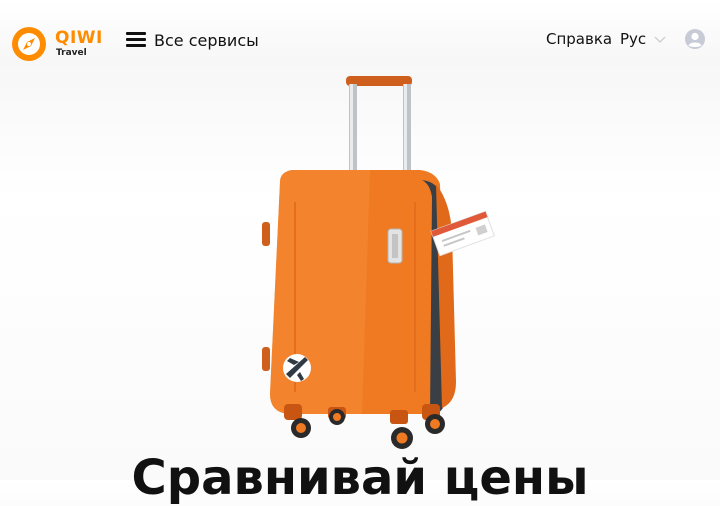 The height and width of the screenshot is (506, 720). What do you see at coordinates (633, 39) in the screenshot?
I see `language-label: Рус` at bounding box center [633, 39].